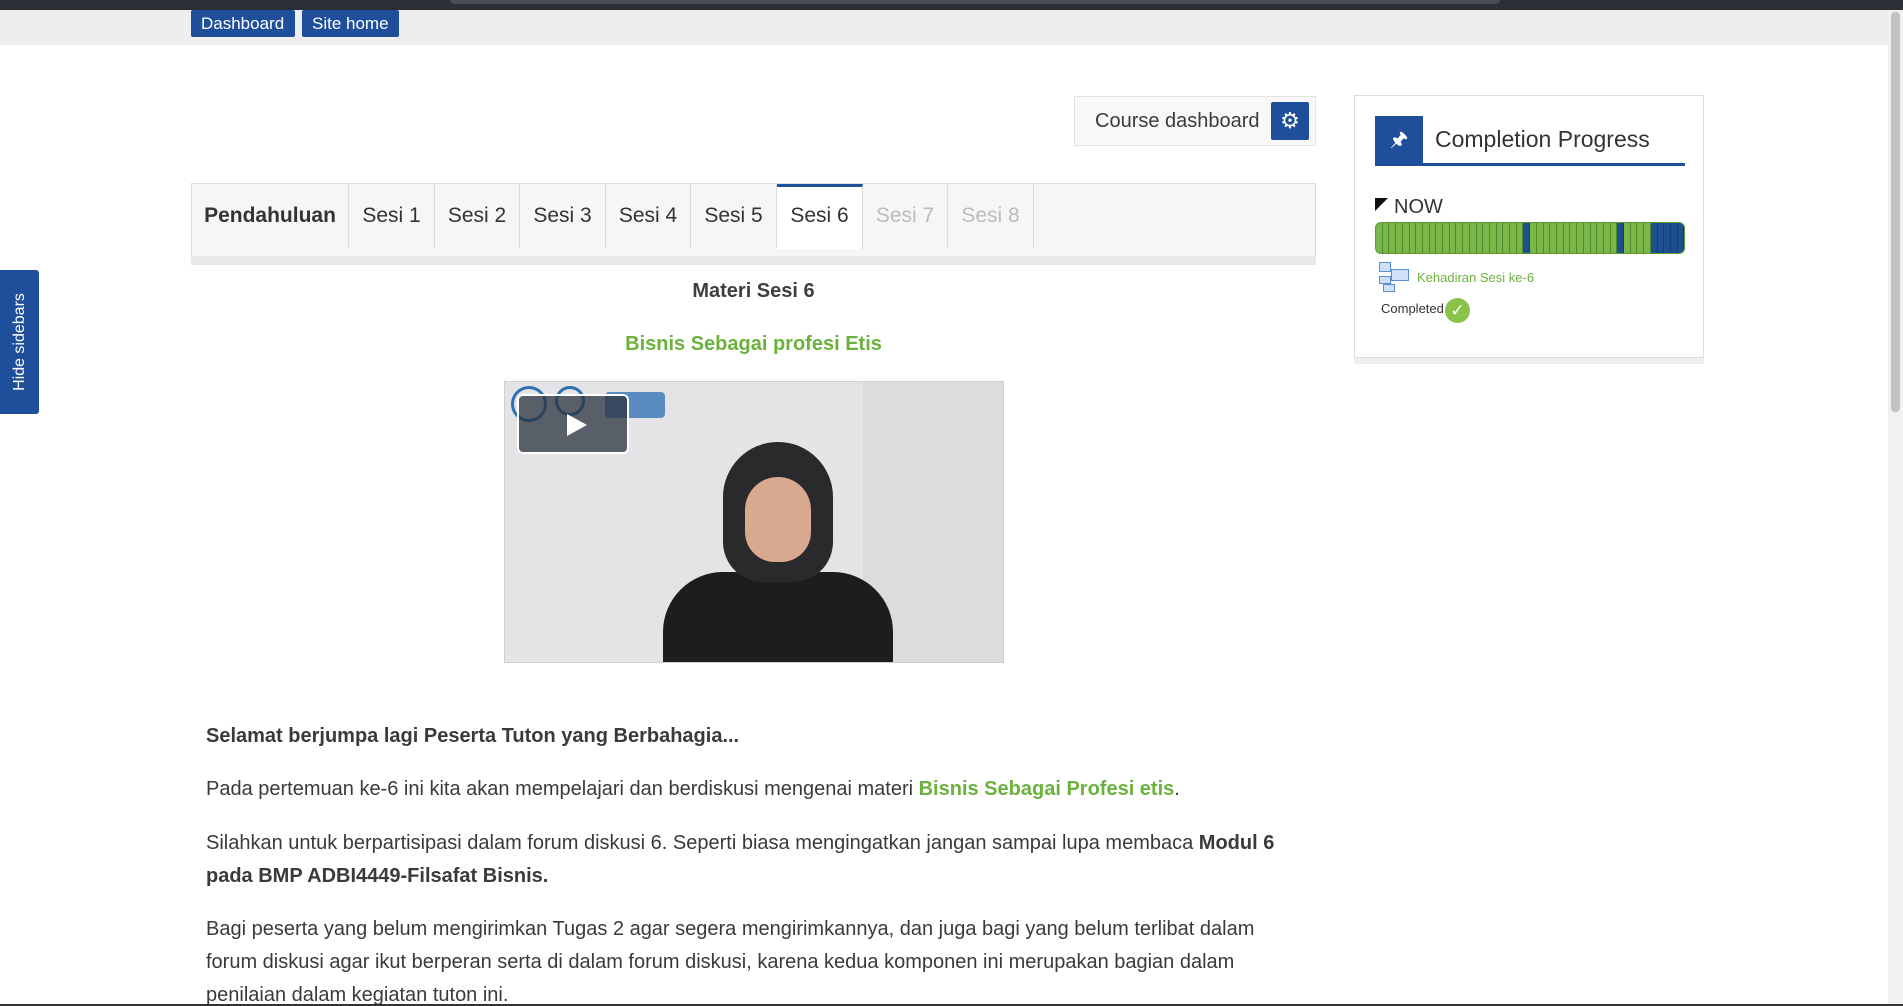 The width and height of the screenshot is (1903, 1006). What do you see at coordinates (753, 344) in the screenshot?
I see `topic-title: Bisnis Sebagai profesi Etis` at bounding box center [753, 344].